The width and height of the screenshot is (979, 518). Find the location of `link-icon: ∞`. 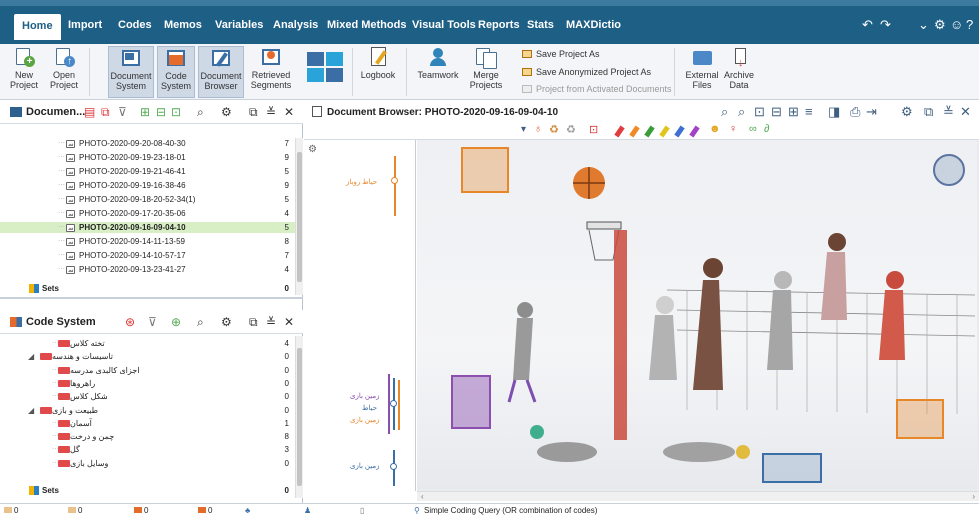

link-icon: ∞ is located at coordinates (753, 129).